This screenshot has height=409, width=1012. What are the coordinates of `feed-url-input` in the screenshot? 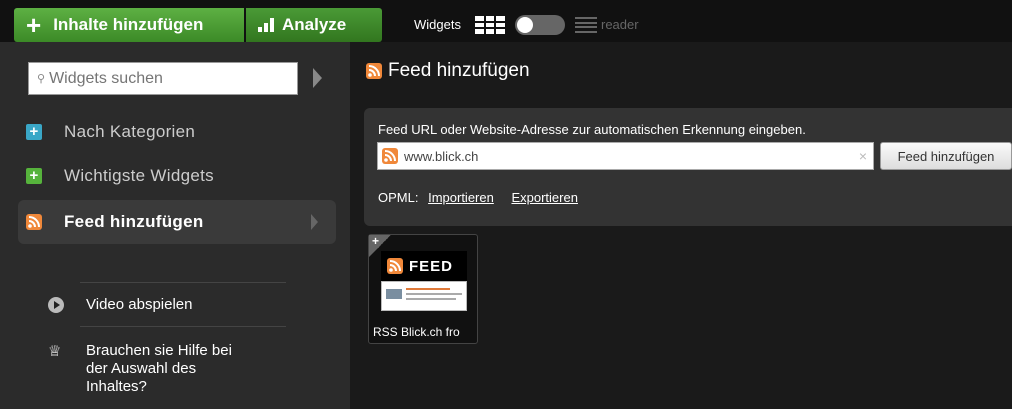 It's located at (624, 156).